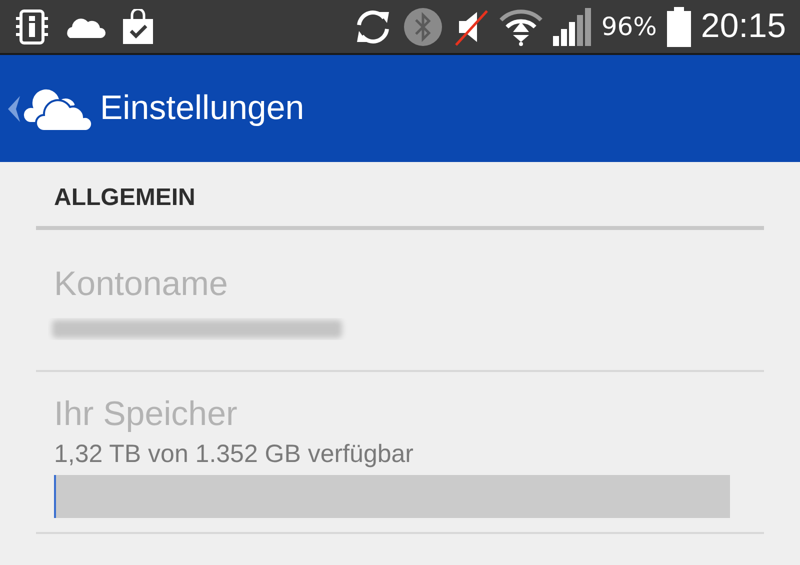 The image size is (800, 565). Describe the element at coordinates (124, 198) in the screenshot. I see `section-header: ALLGEMEIN` at that location.